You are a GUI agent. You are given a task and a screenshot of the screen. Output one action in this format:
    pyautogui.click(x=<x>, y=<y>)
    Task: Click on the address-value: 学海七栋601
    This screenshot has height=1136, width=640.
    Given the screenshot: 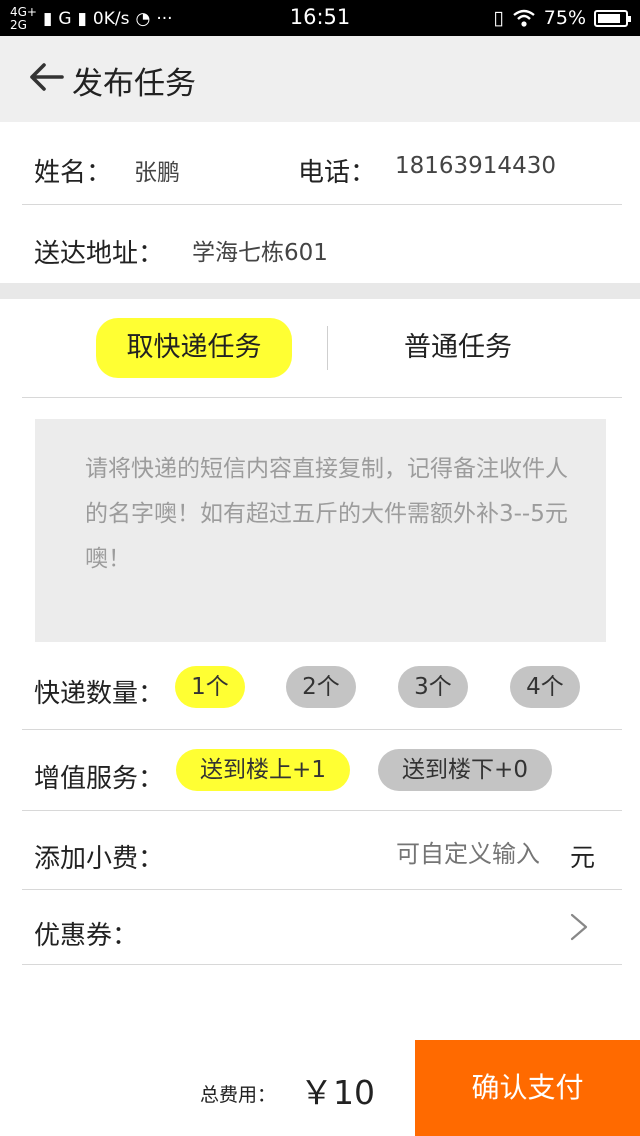 What is the action you would take?
    pyautogui.click(x=260, y=253)
    